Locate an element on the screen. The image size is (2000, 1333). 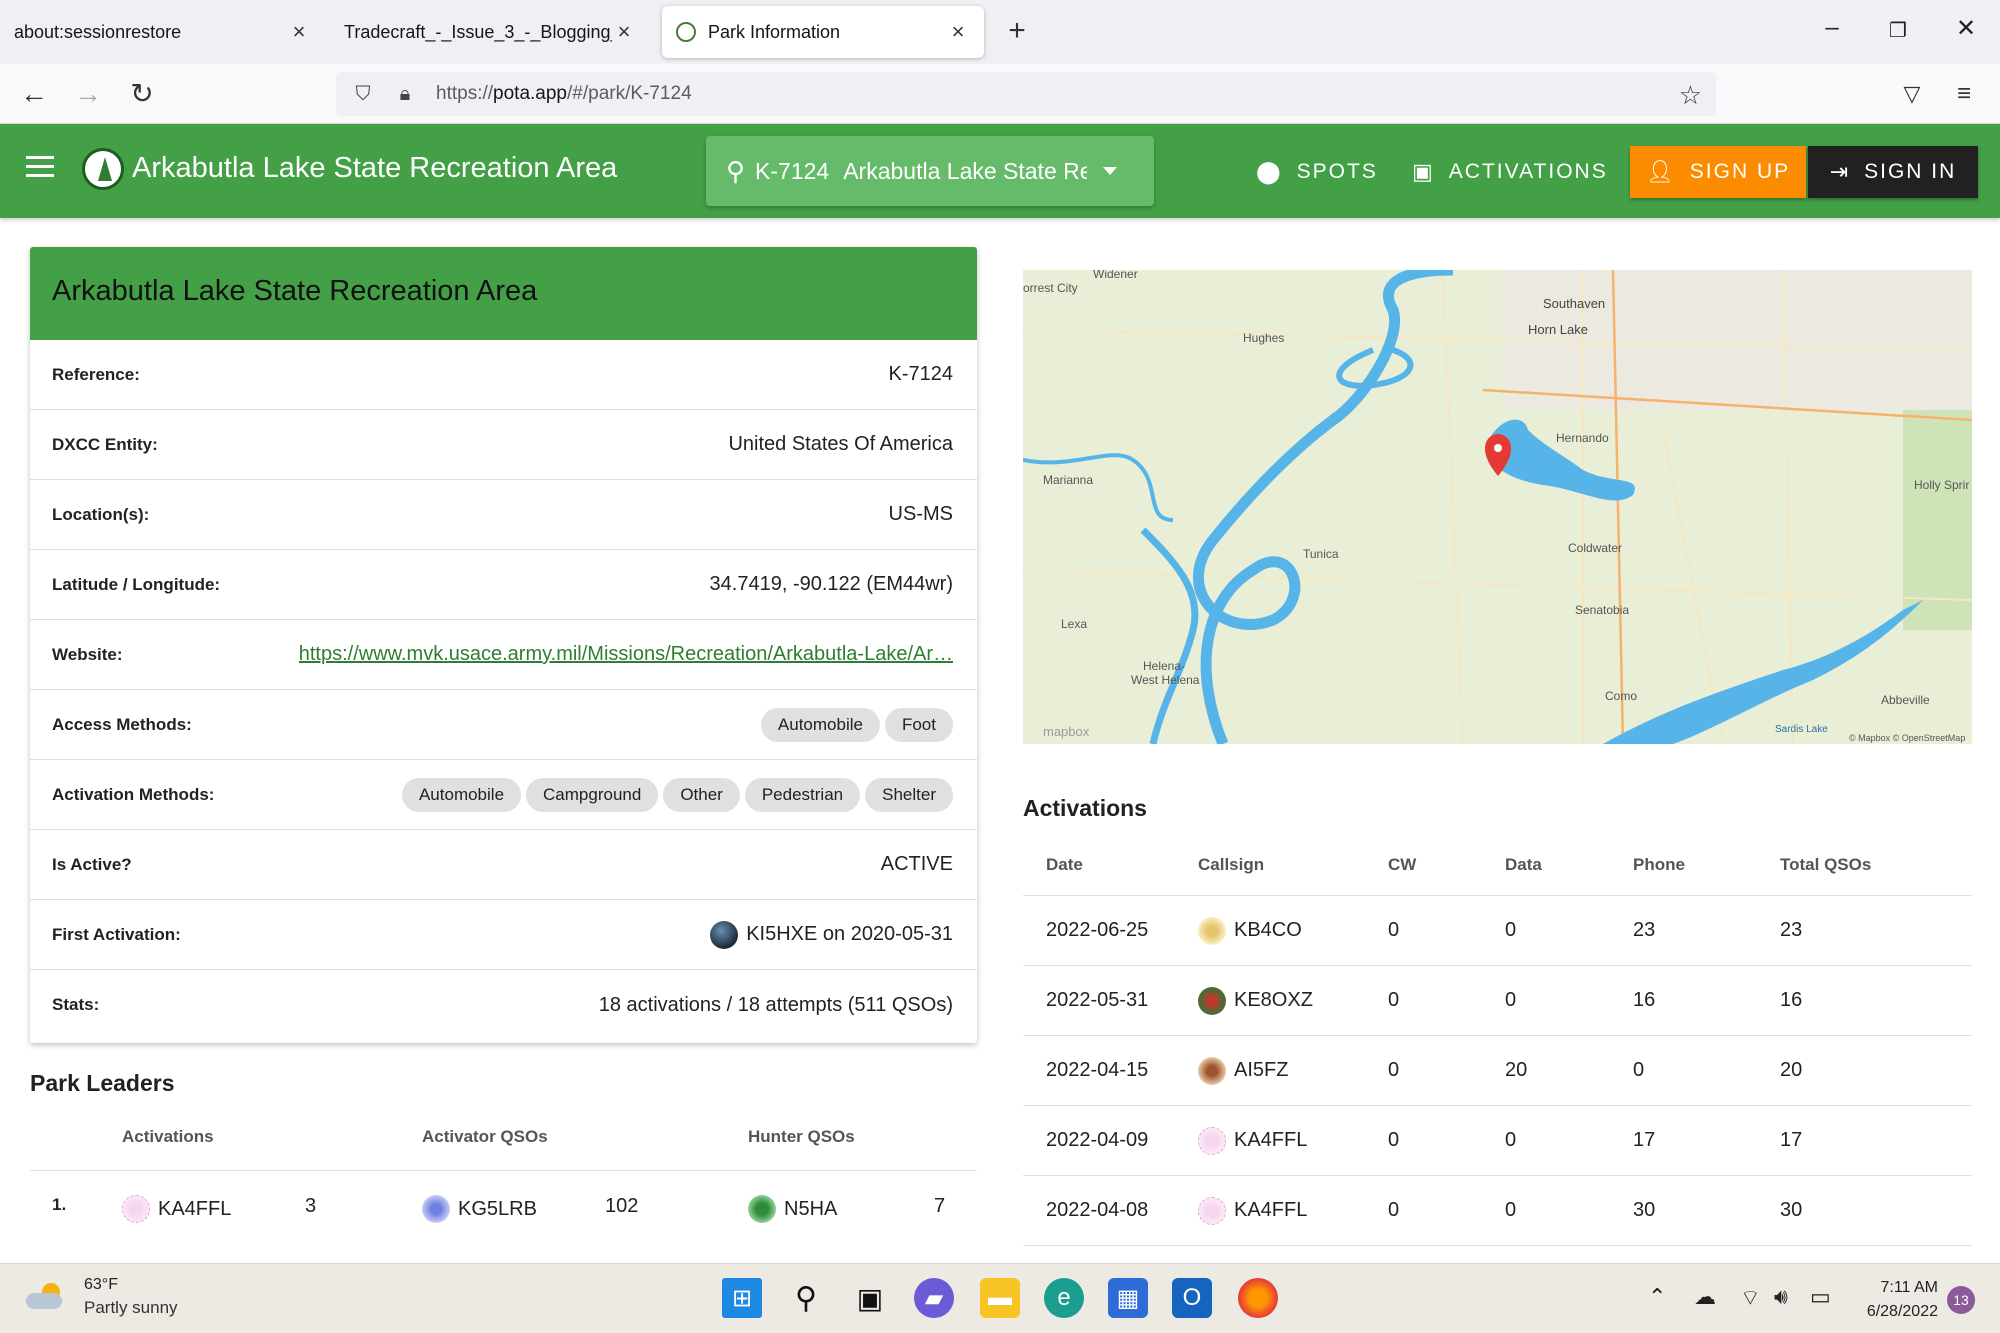
leaders-hunter: N5HA is located at coordinates (792, 1209).